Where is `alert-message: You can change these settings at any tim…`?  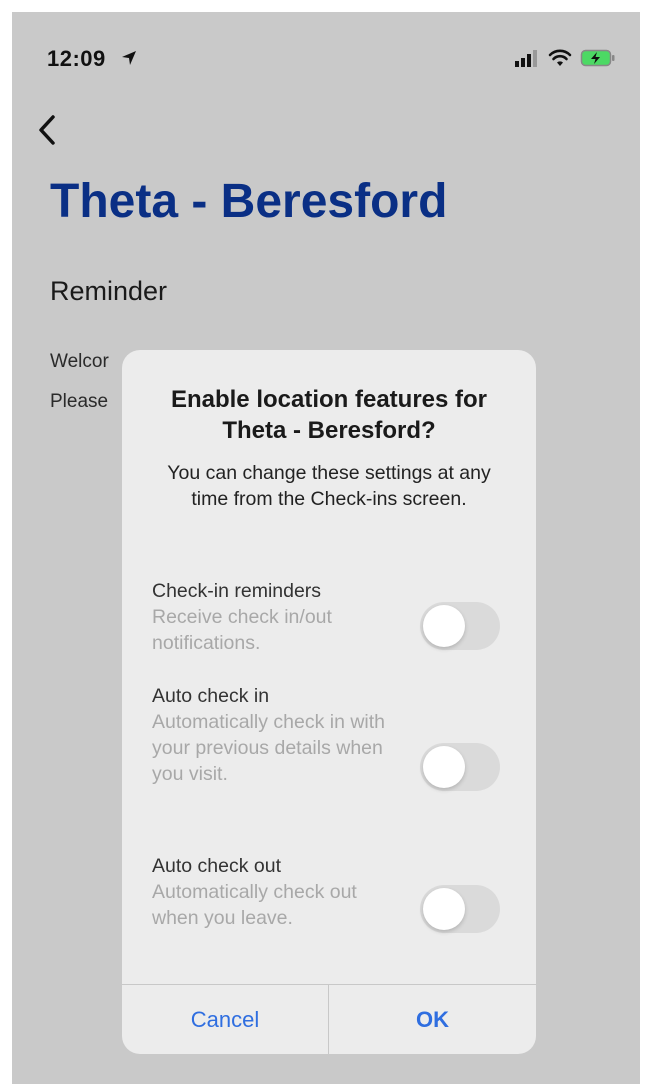 alert-message: You can change these settings at any tim… is located at coordinates (329, 486).